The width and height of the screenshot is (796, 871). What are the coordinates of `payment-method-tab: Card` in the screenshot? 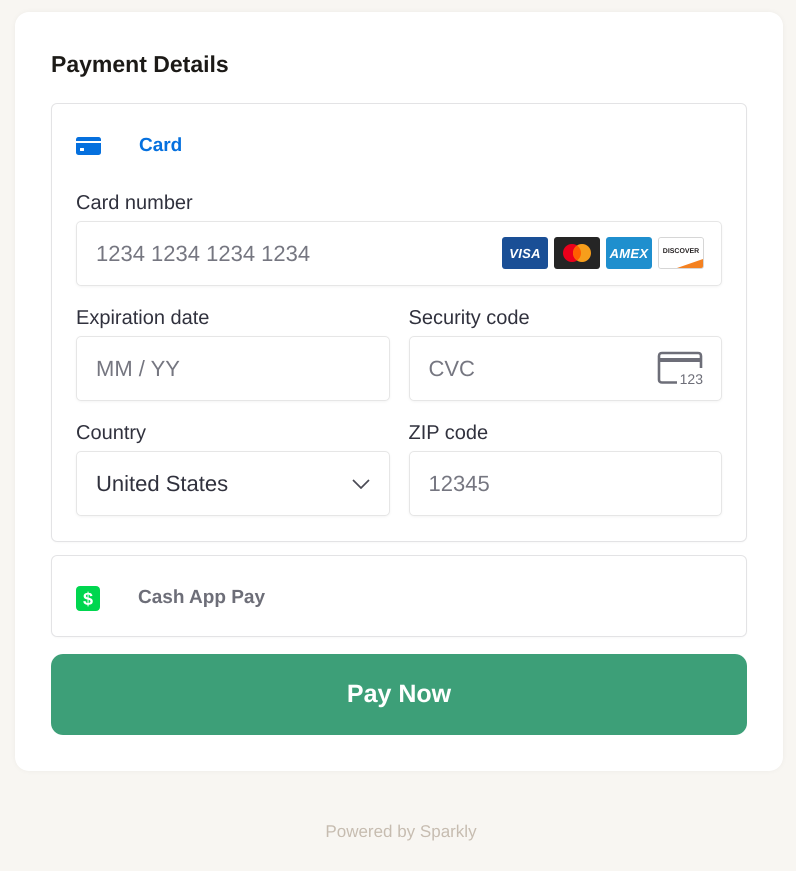 It's located at (129, 146).